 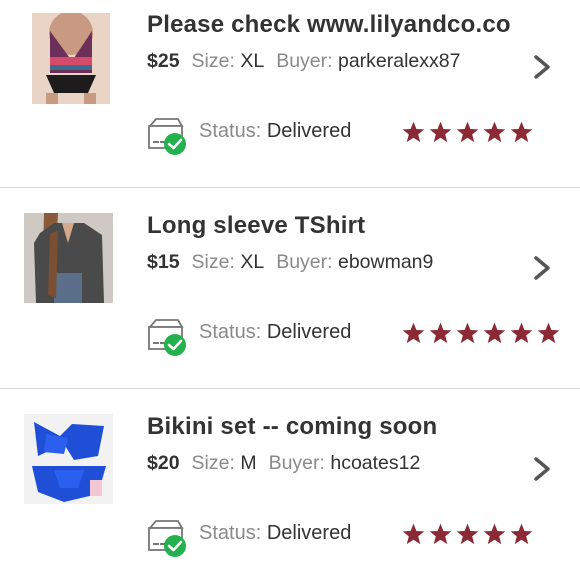 I want to click on listing-meta: $15 Size: XL Buyer: ebowman9, so click(x=290, y=262).